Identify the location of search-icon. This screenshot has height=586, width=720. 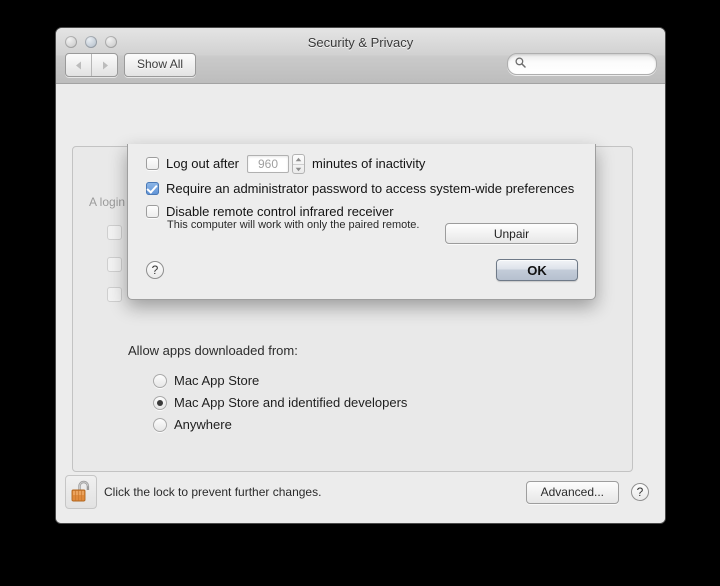
(520, 64).